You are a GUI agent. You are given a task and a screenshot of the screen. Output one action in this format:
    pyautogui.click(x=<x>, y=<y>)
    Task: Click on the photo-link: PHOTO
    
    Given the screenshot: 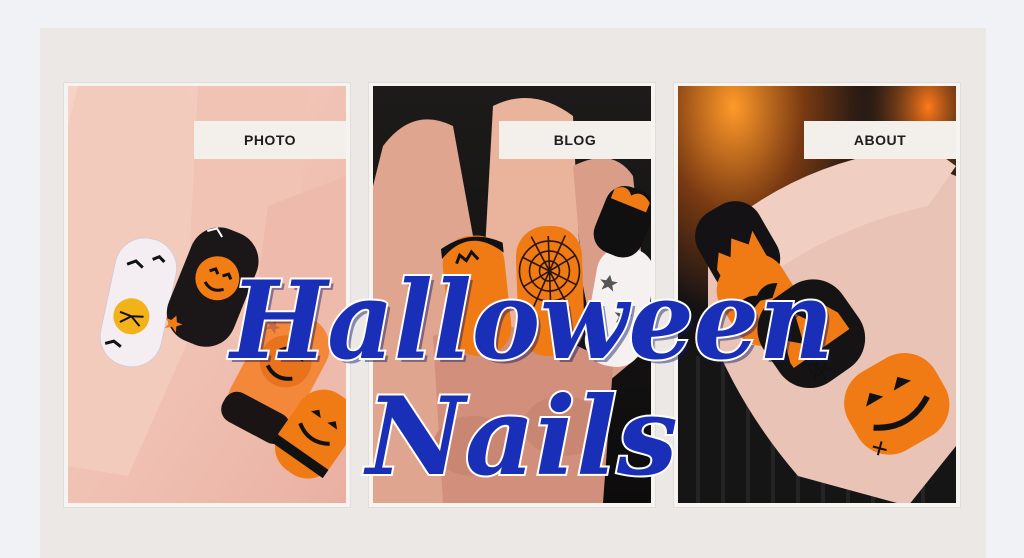 What is the action you would take?
    pyautogui.click(x=270, y=140)
    